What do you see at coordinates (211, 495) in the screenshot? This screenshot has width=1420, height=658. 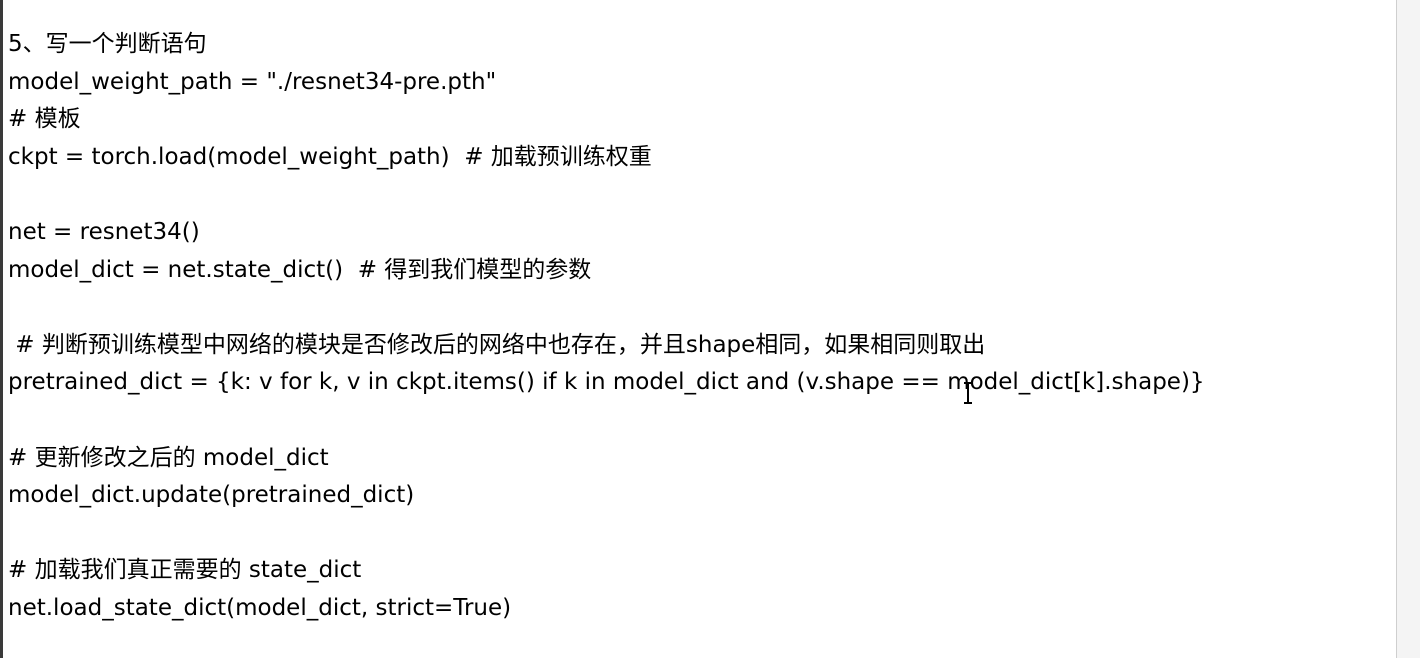 I see `code-line: model_dict.update(pretrained_dict)` at bounding box center [211, 495].